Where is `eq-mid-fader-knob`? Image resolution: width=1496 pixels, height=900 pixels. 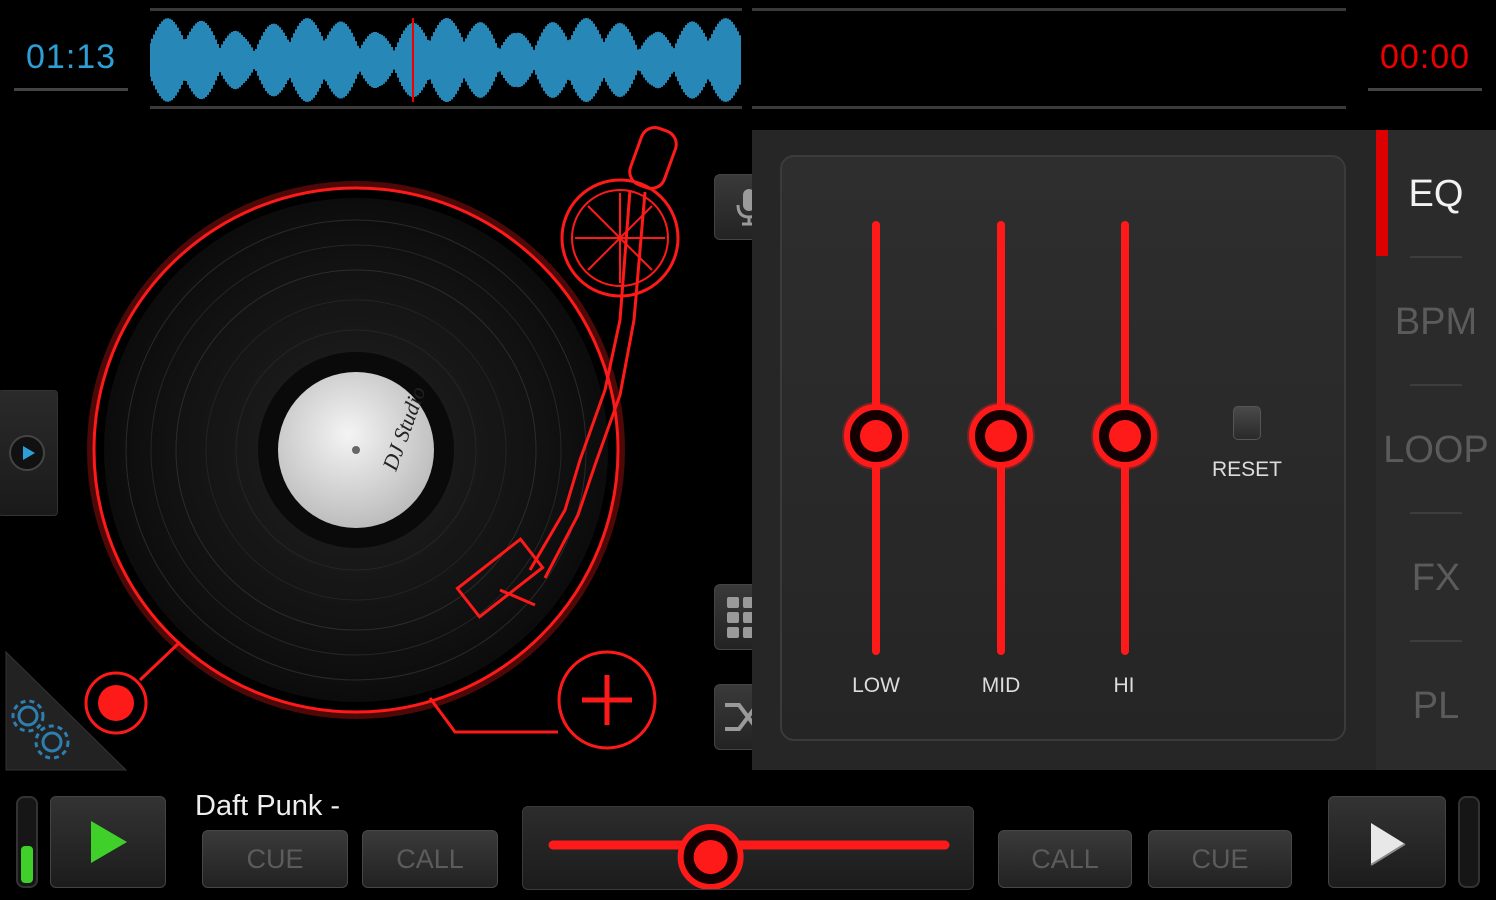
eq-mid-fader-knob is located at coordinates (1001, 436).